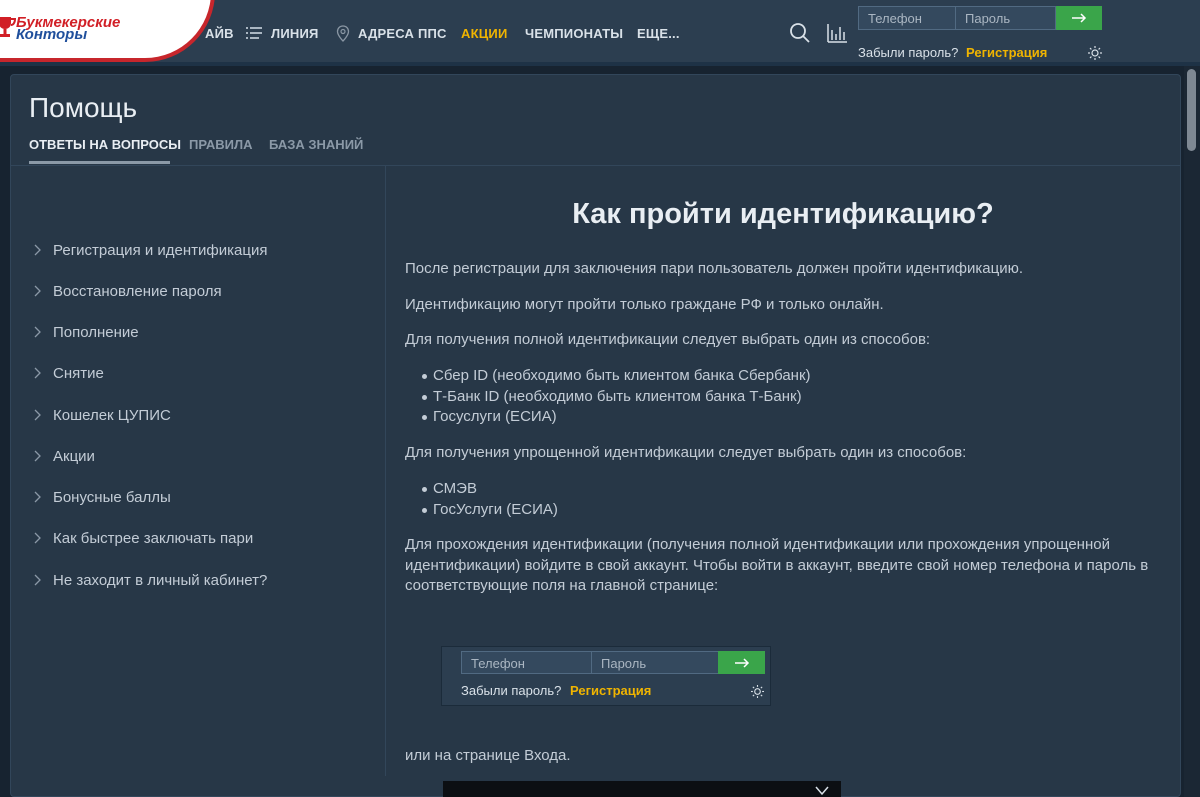 The width and height of the screenshot is (1200, 797). I want to click on nav-item-promotions: АКЦИИ, so click(484, 33).